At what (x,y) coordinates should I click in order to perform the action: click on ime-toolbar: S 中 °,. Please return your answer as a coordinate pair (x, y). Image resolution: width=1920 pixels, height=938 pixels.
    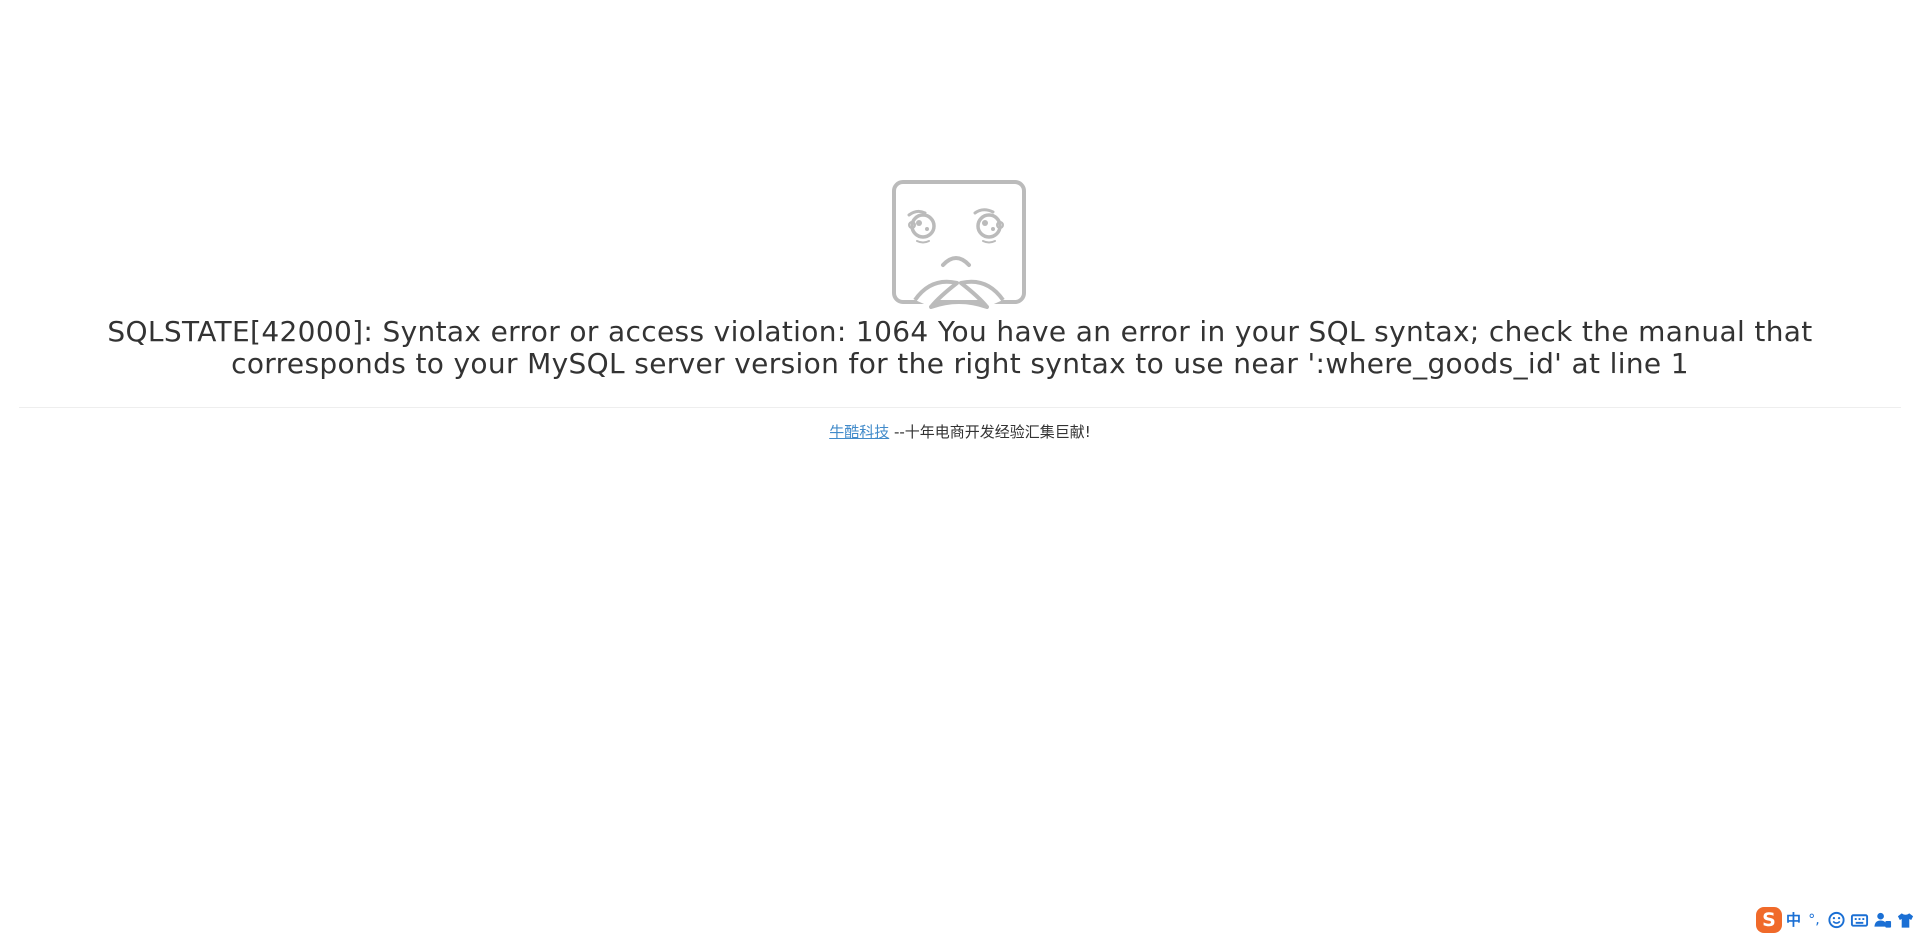
    Looking at the image, I should click on (1835, 920).